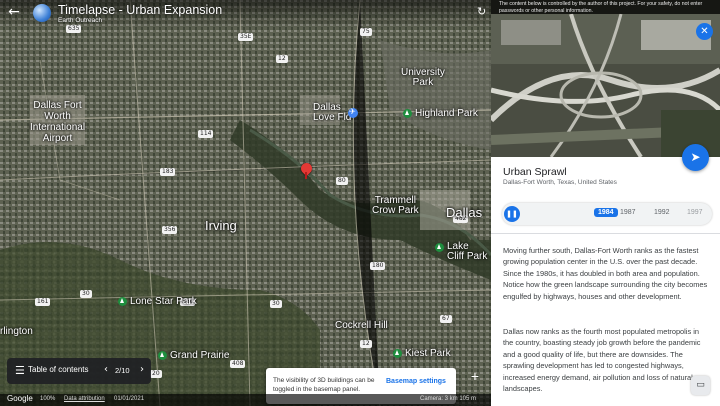 The width and height of the screenshot is (720, 406). What do you see at coordinates (446, 319) in the screenshot?
I see `highway-shield: 67` at bounding box center [446, 319].